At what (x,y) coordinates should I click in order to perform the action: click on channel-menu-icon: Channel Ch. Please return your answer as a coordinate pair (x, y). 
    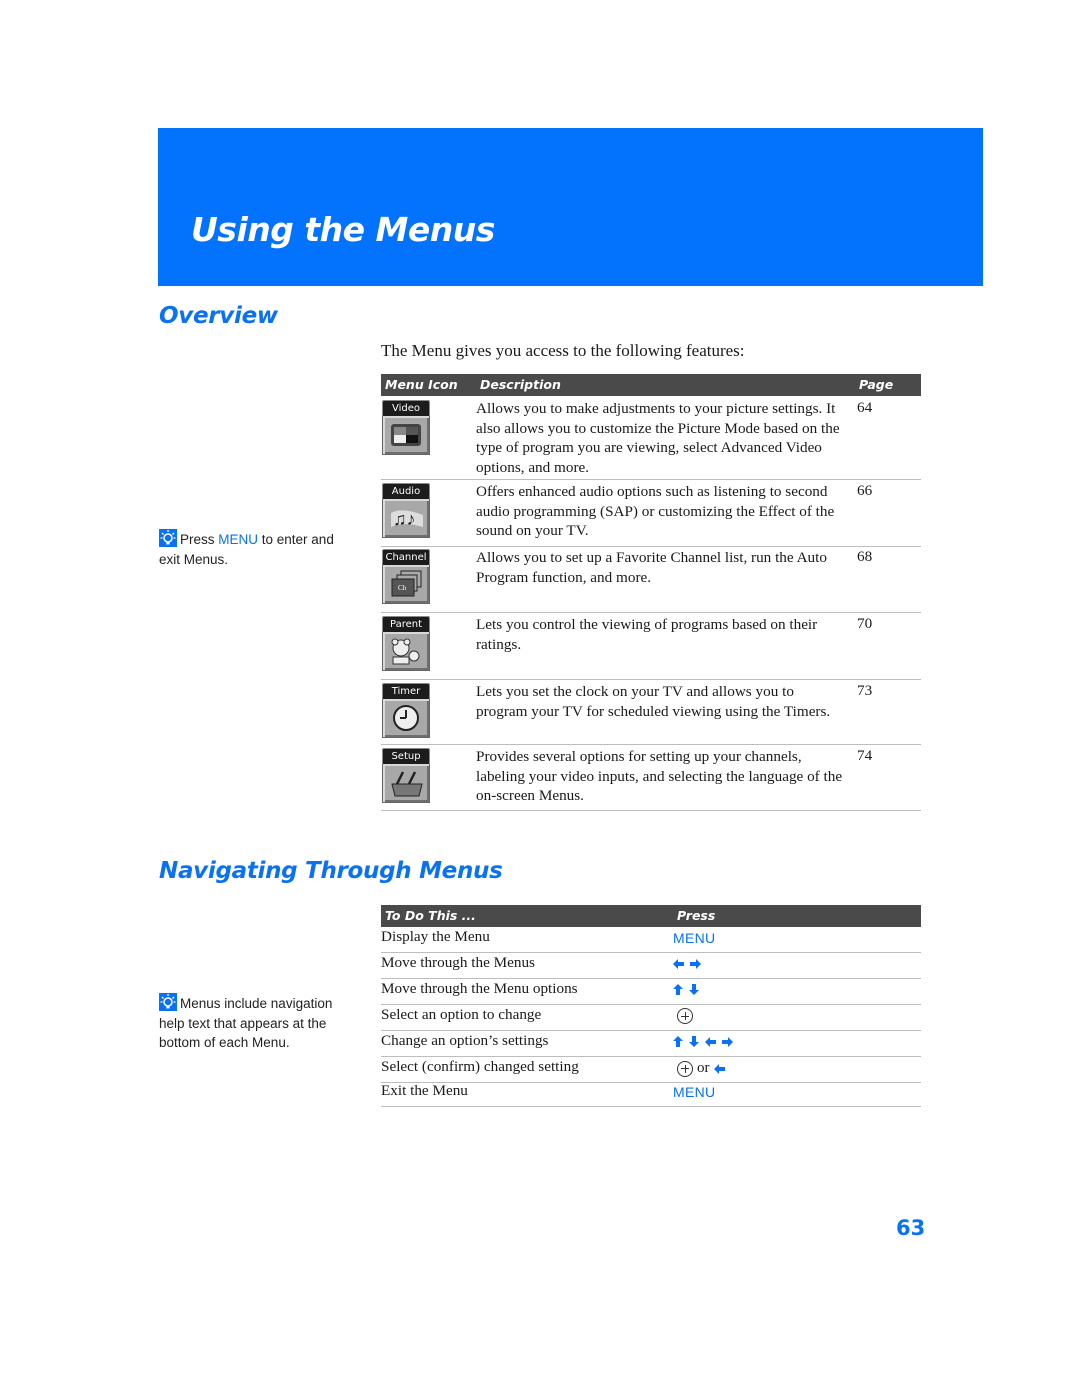
    Looking at the image, I should click on (406, 576).